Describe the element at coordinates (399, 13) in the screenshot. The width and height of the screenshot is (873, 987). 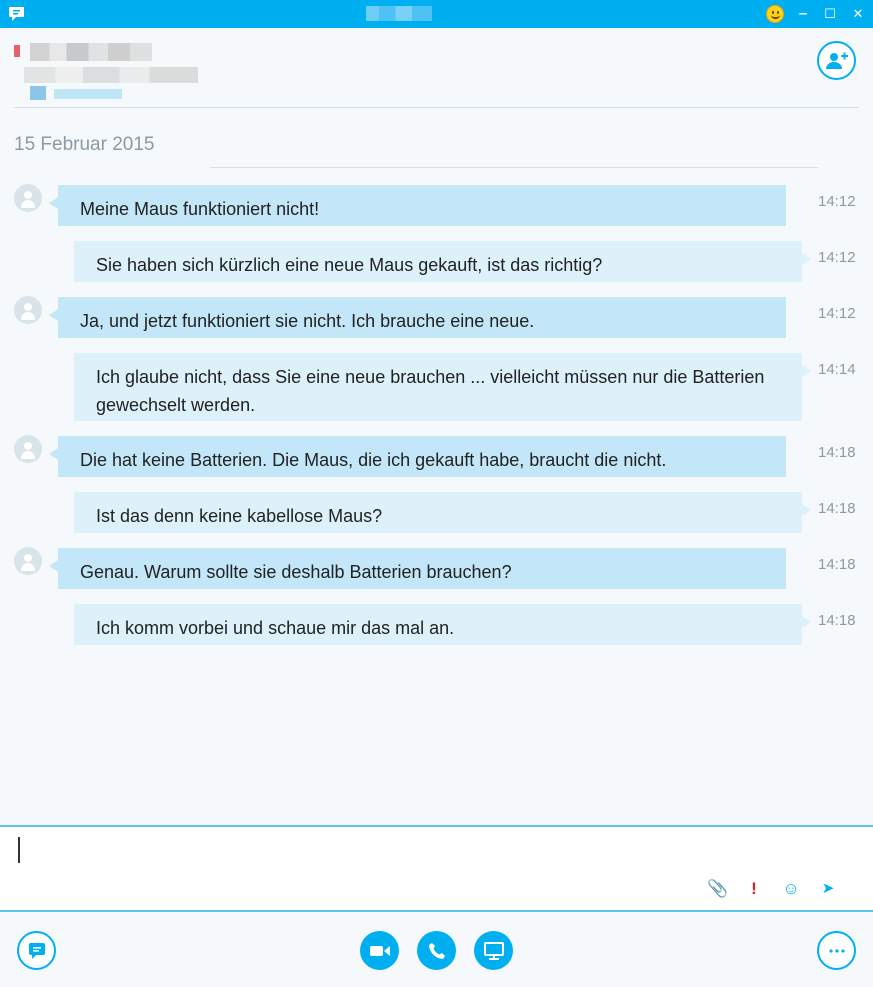
I see `window-title-redacted` at that location.